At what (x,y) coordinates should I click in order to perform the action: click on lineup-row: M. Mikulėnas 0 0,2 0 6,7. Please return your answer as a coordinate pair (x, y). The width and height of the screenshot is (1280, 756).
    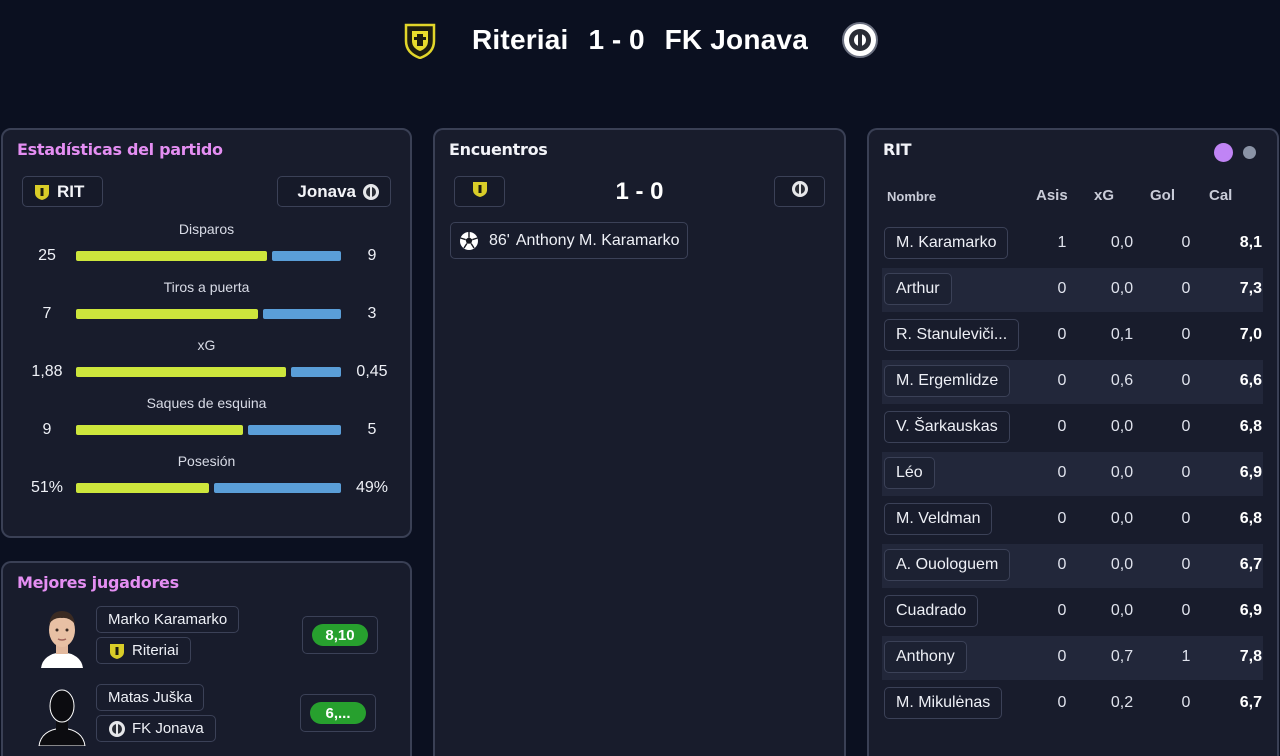
    Looking at the image, I should click on (1072, 704).